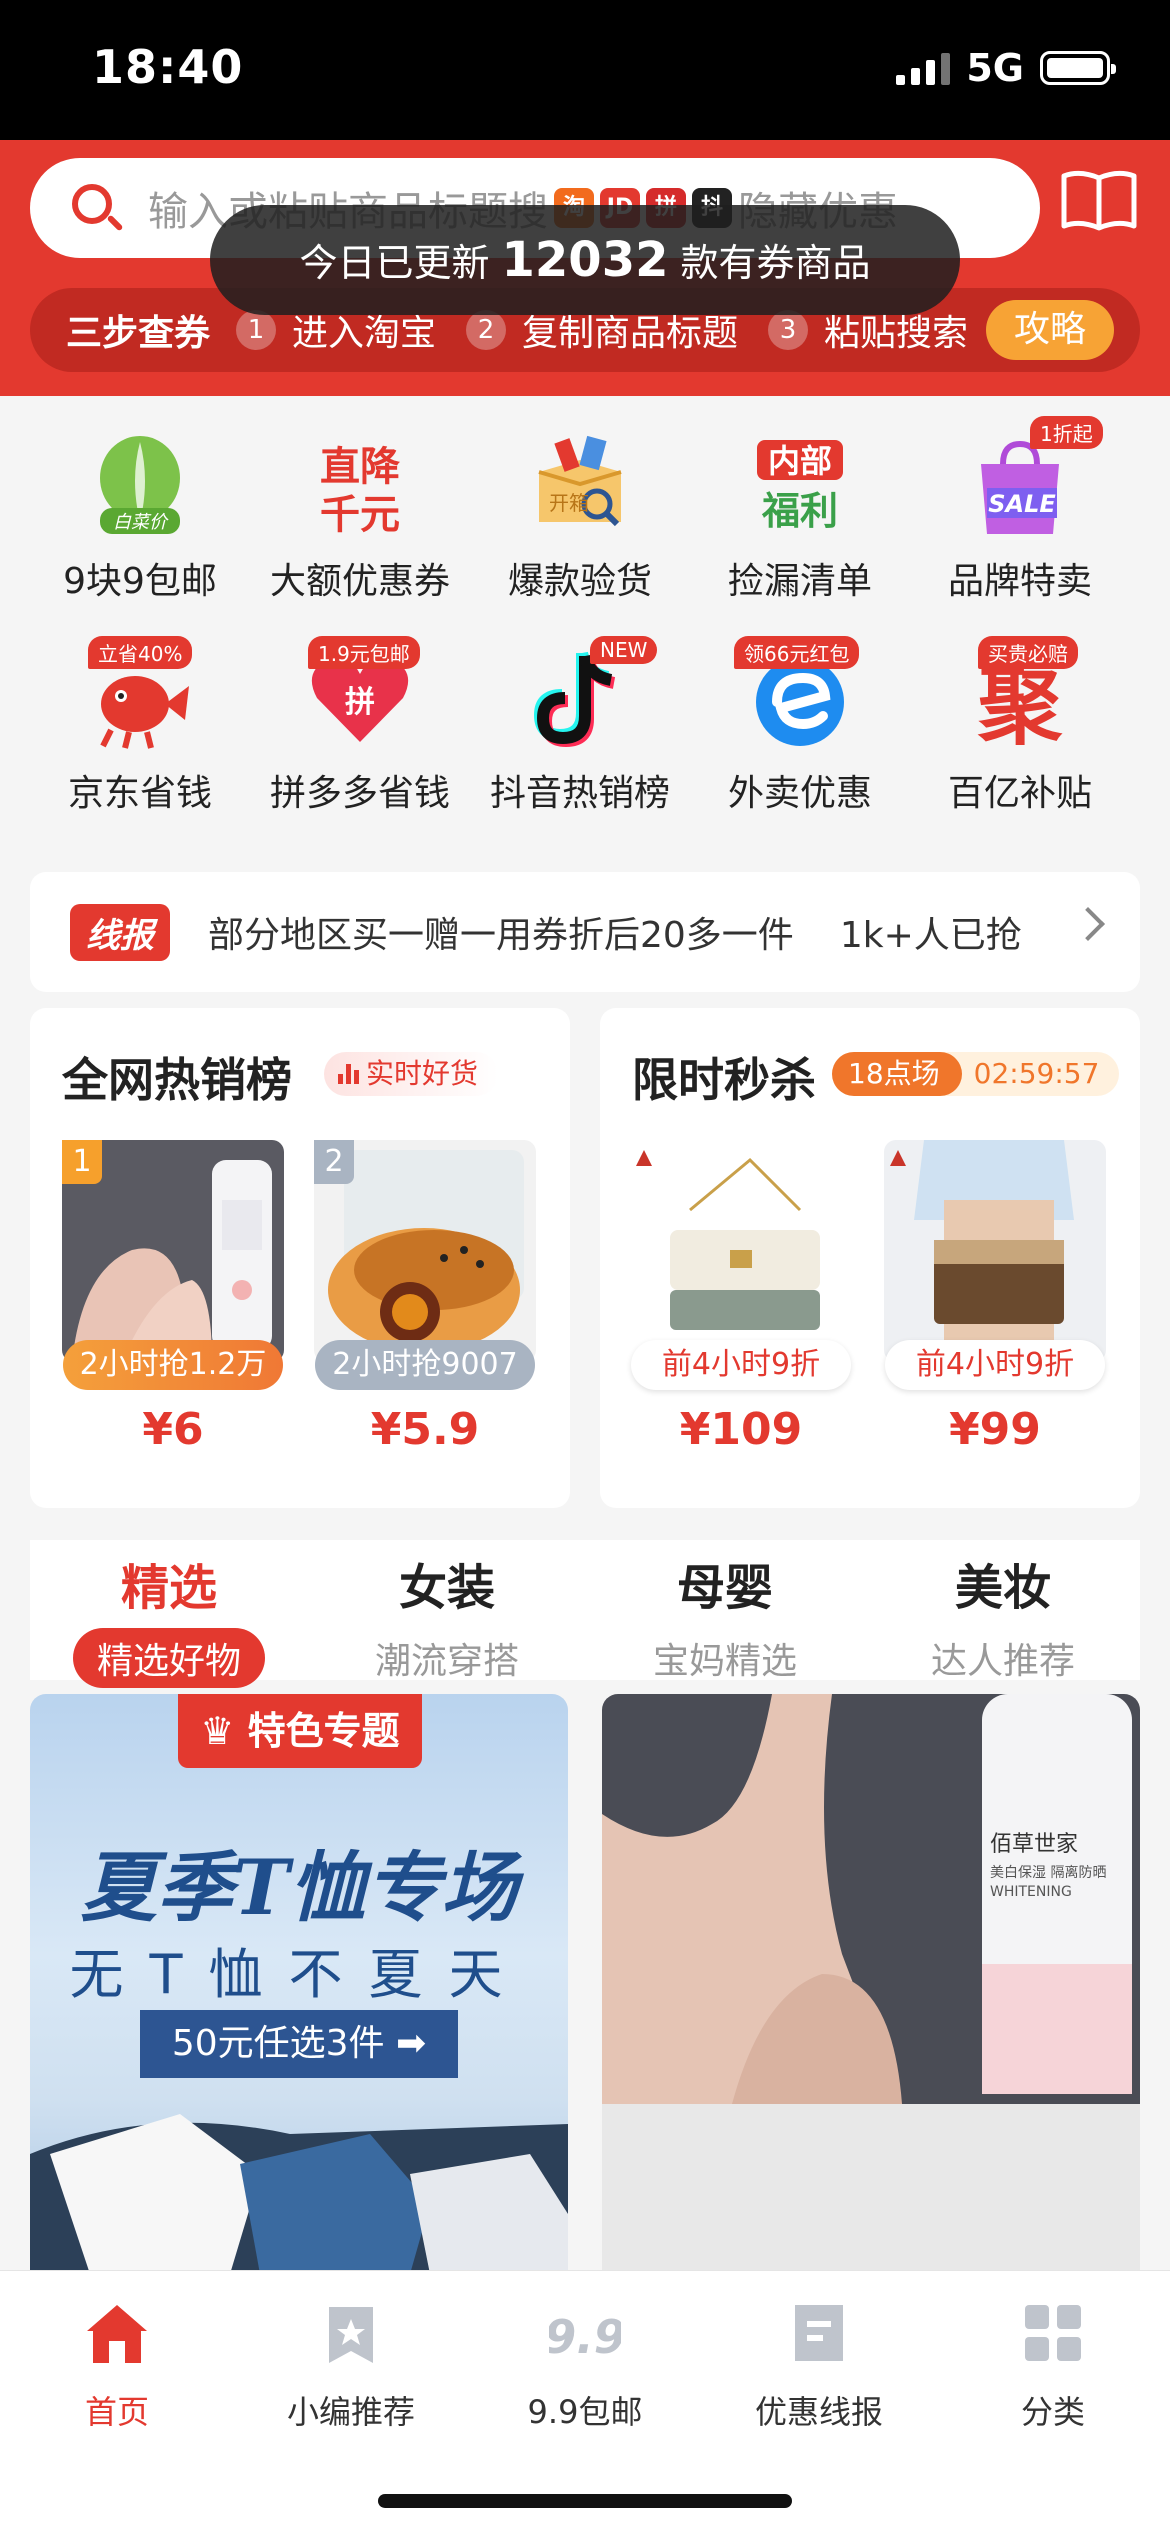  What do you see at coordinates (579, 581) in the screenshot?
I see `grid-item-label: 爆款验货` at bounding box center [579, 581].